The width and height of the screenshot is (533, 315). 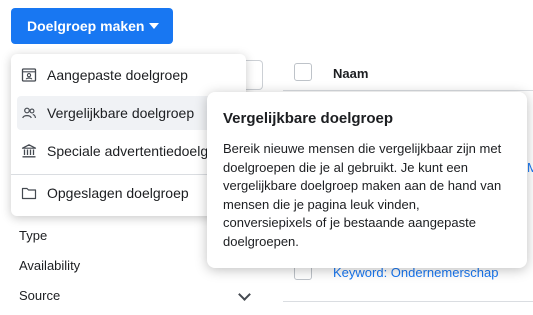 What do you see at coordinates (29, 75) in the screenshot?
I see `custom-audience-icon` at bounding box center [29, 75].